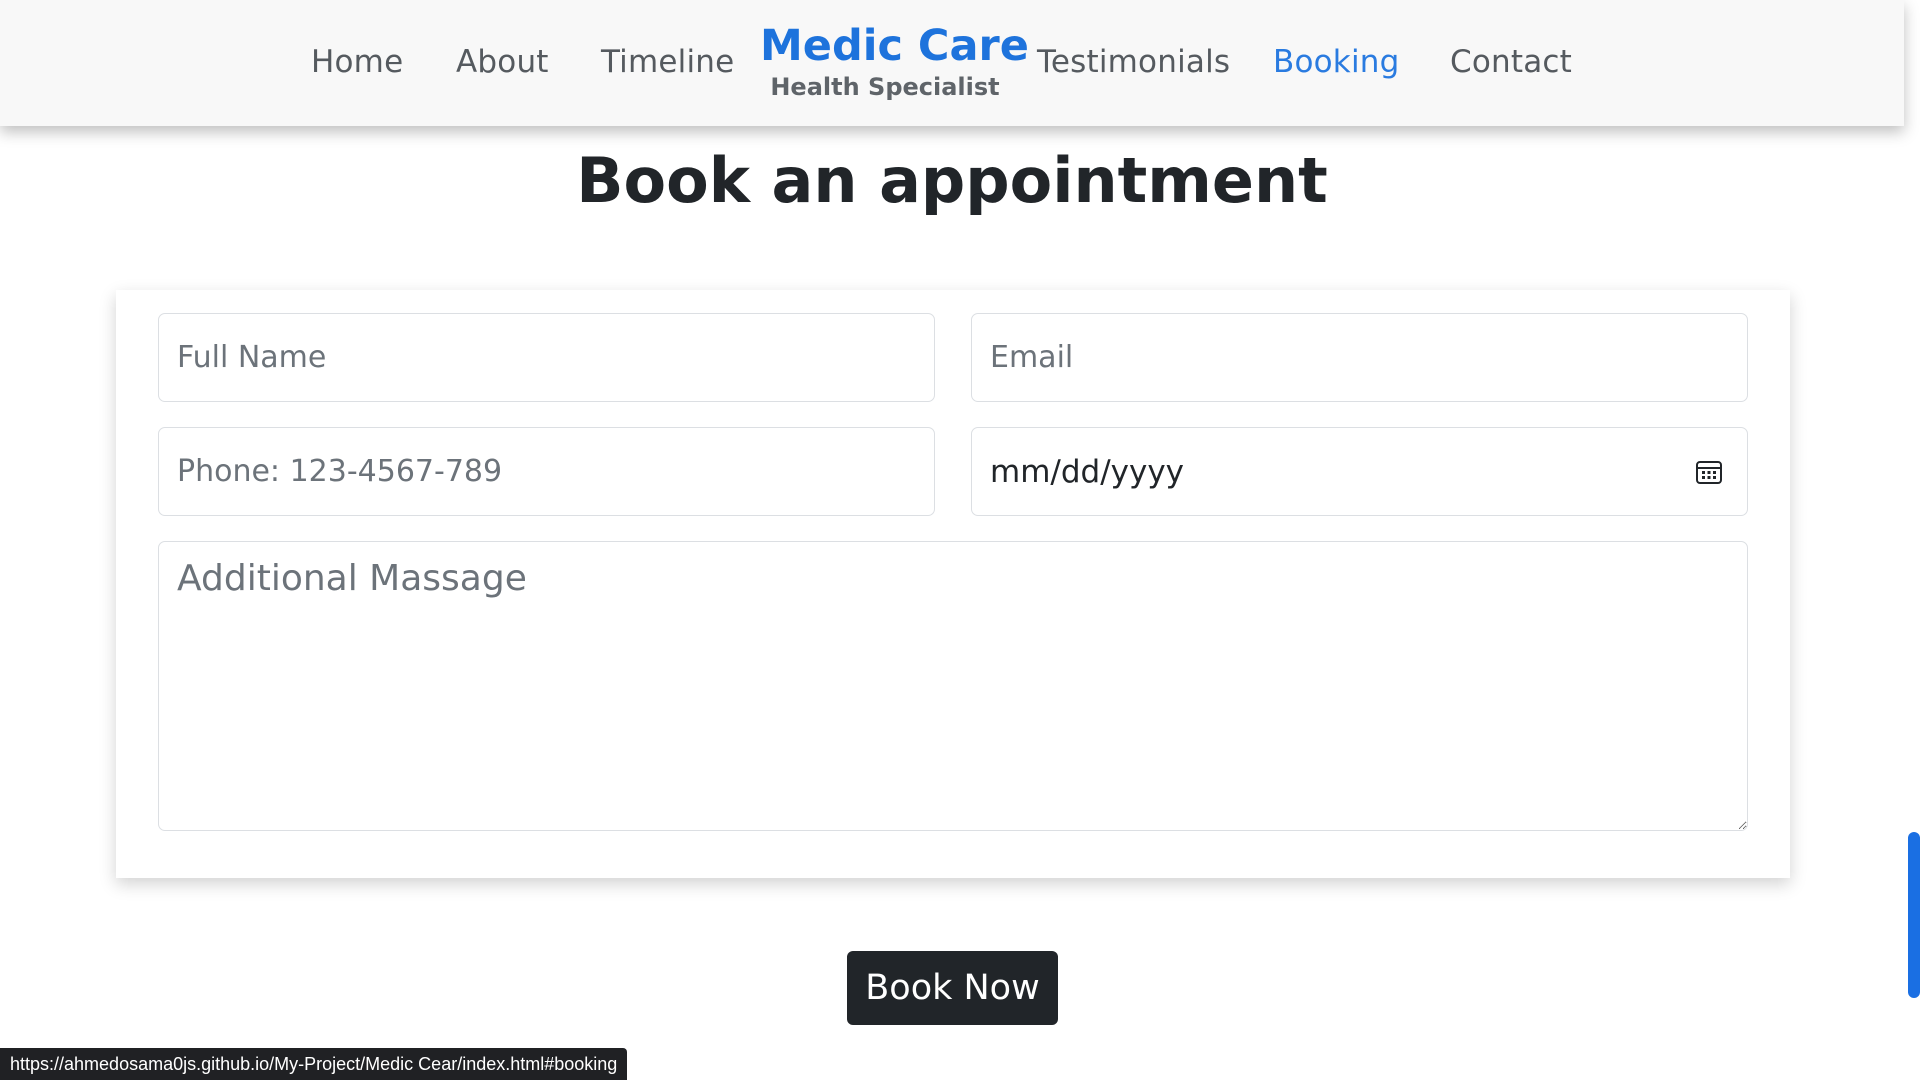 Image resolution: width=1920 pixels, height=1080 pixels. Describe the element at coordinates (1914, 915) in the screenshot. I see `scrollbar-thumb` at that location.